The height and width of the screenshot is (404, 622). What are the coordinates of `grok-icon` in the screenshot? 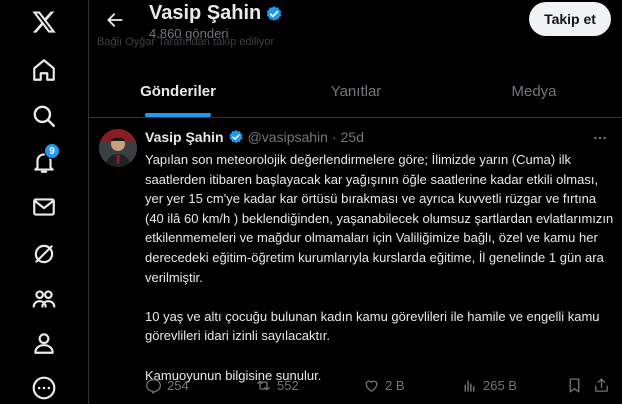 It's located at (44, 254).